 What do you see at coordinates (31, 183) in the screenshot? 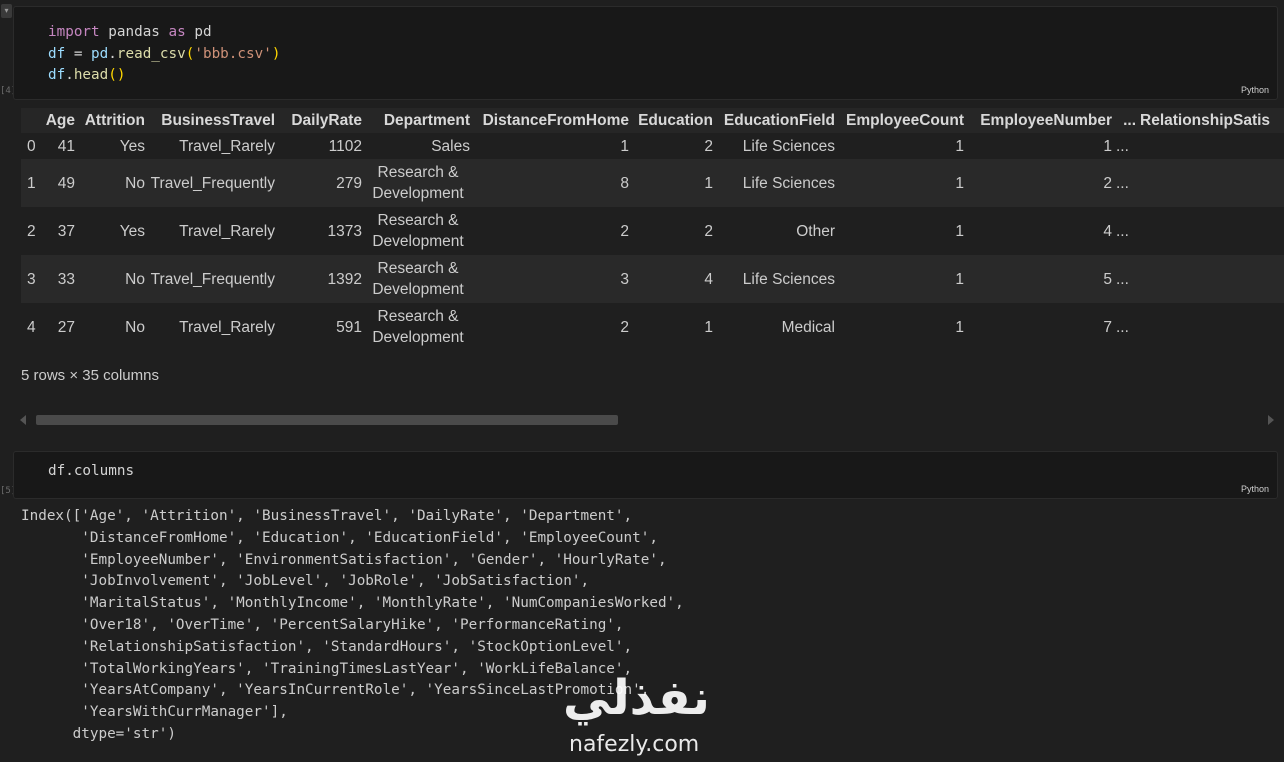
I see `row-index: 1` at bounding box center [31, 183].